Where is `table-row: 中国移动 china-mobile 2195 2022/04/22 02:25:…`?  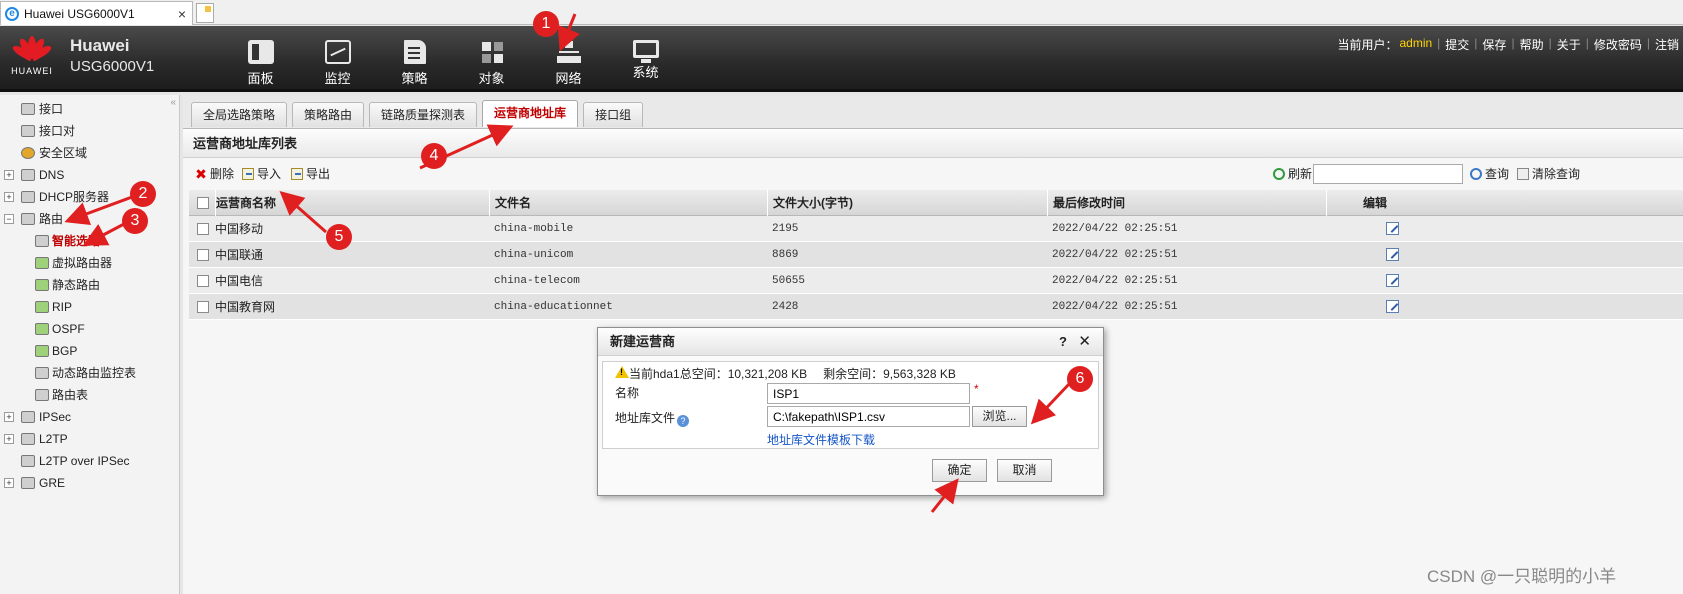 table-row: 中国移动 china-mobile 2195 2022/04/22 02:25:… is located at coordinates (936, 229).